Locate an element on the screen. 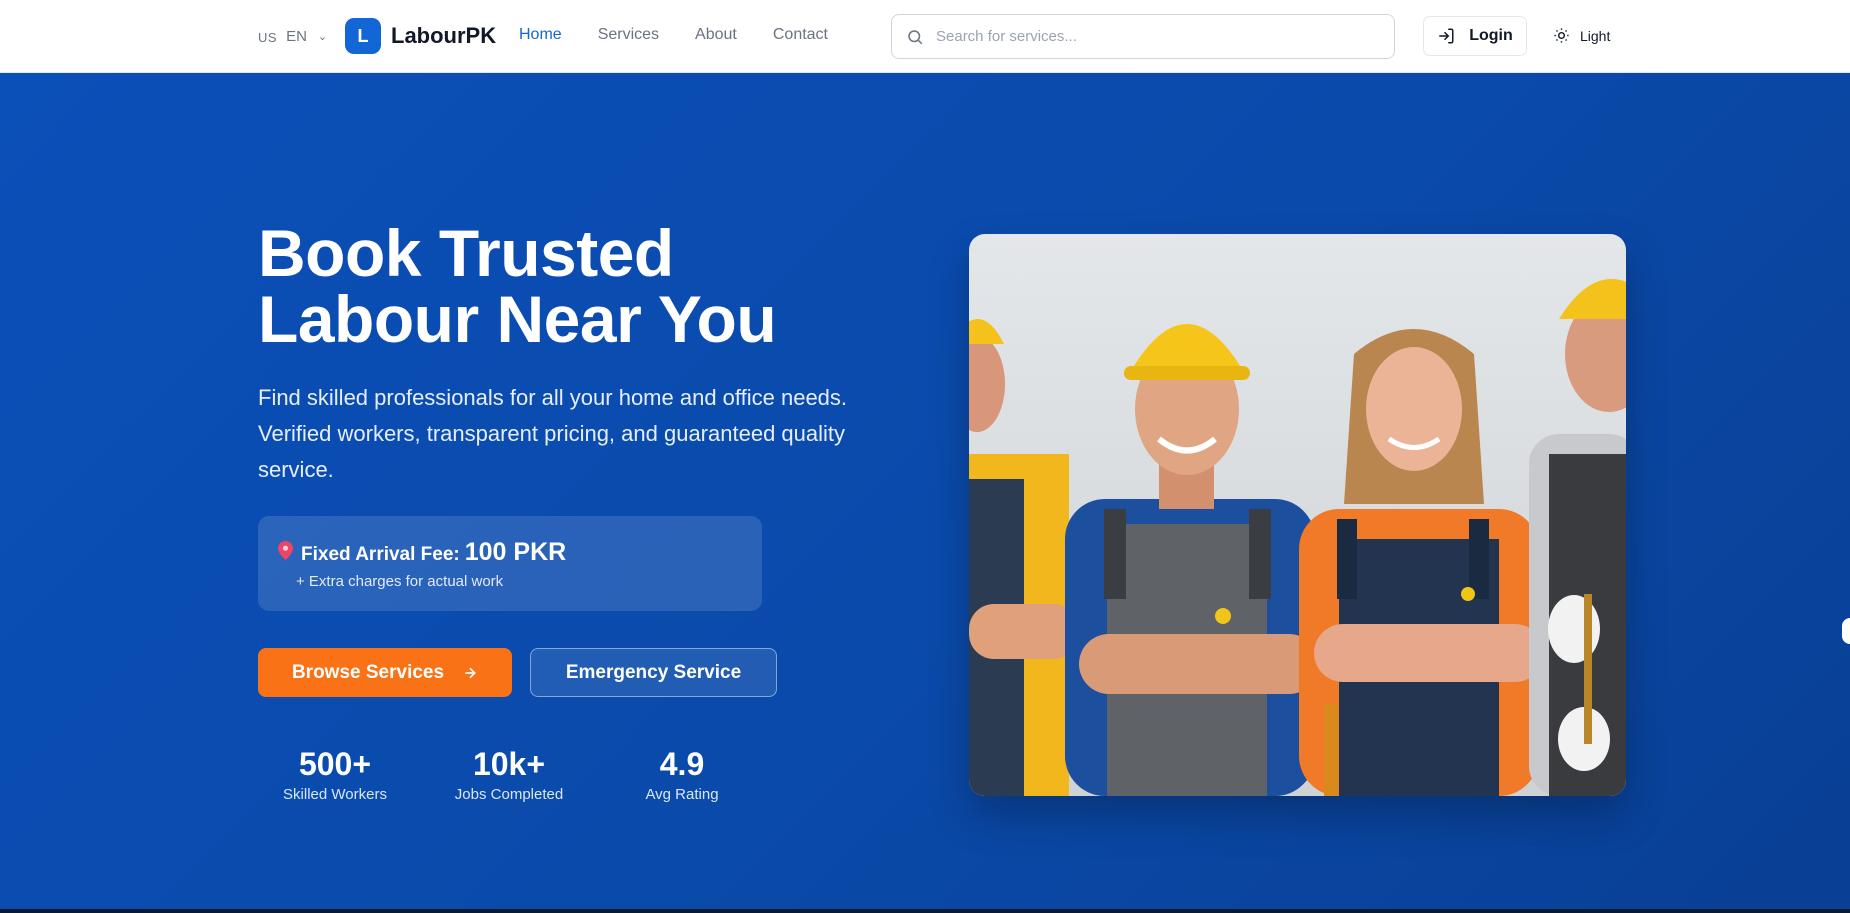 The image size is (1850, 913). search-bar is located at coordinates (1143, 36).